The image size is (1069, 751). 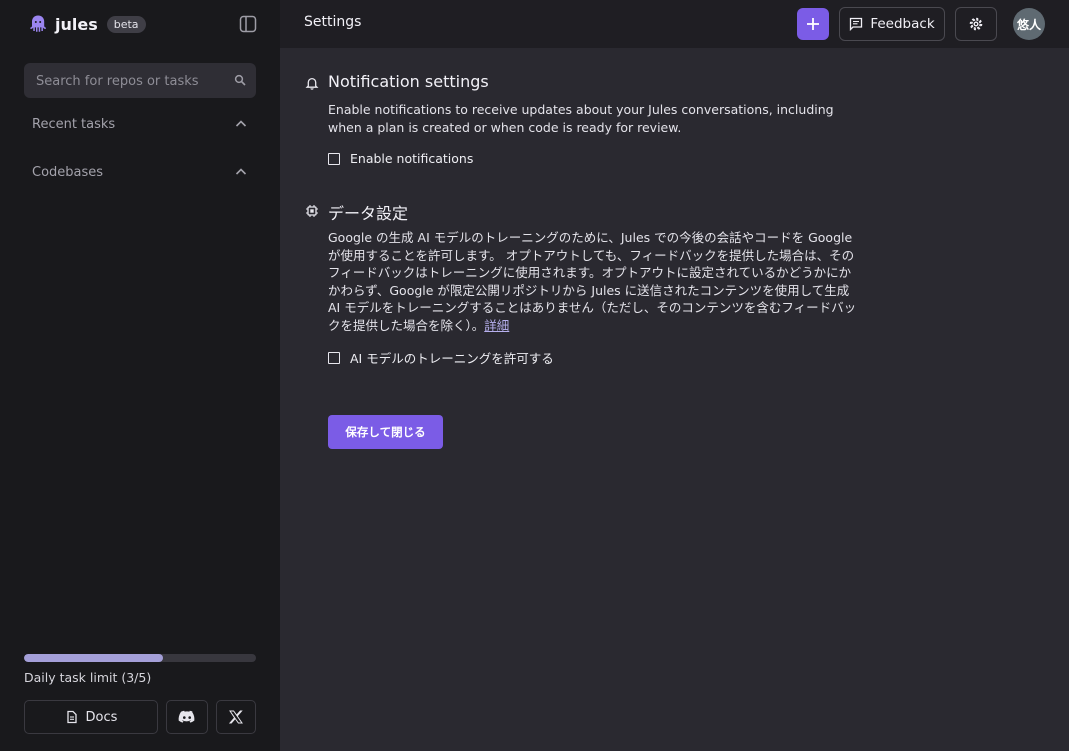 I want to click on sidebar-toggle-button, so click(x=248, y=24).